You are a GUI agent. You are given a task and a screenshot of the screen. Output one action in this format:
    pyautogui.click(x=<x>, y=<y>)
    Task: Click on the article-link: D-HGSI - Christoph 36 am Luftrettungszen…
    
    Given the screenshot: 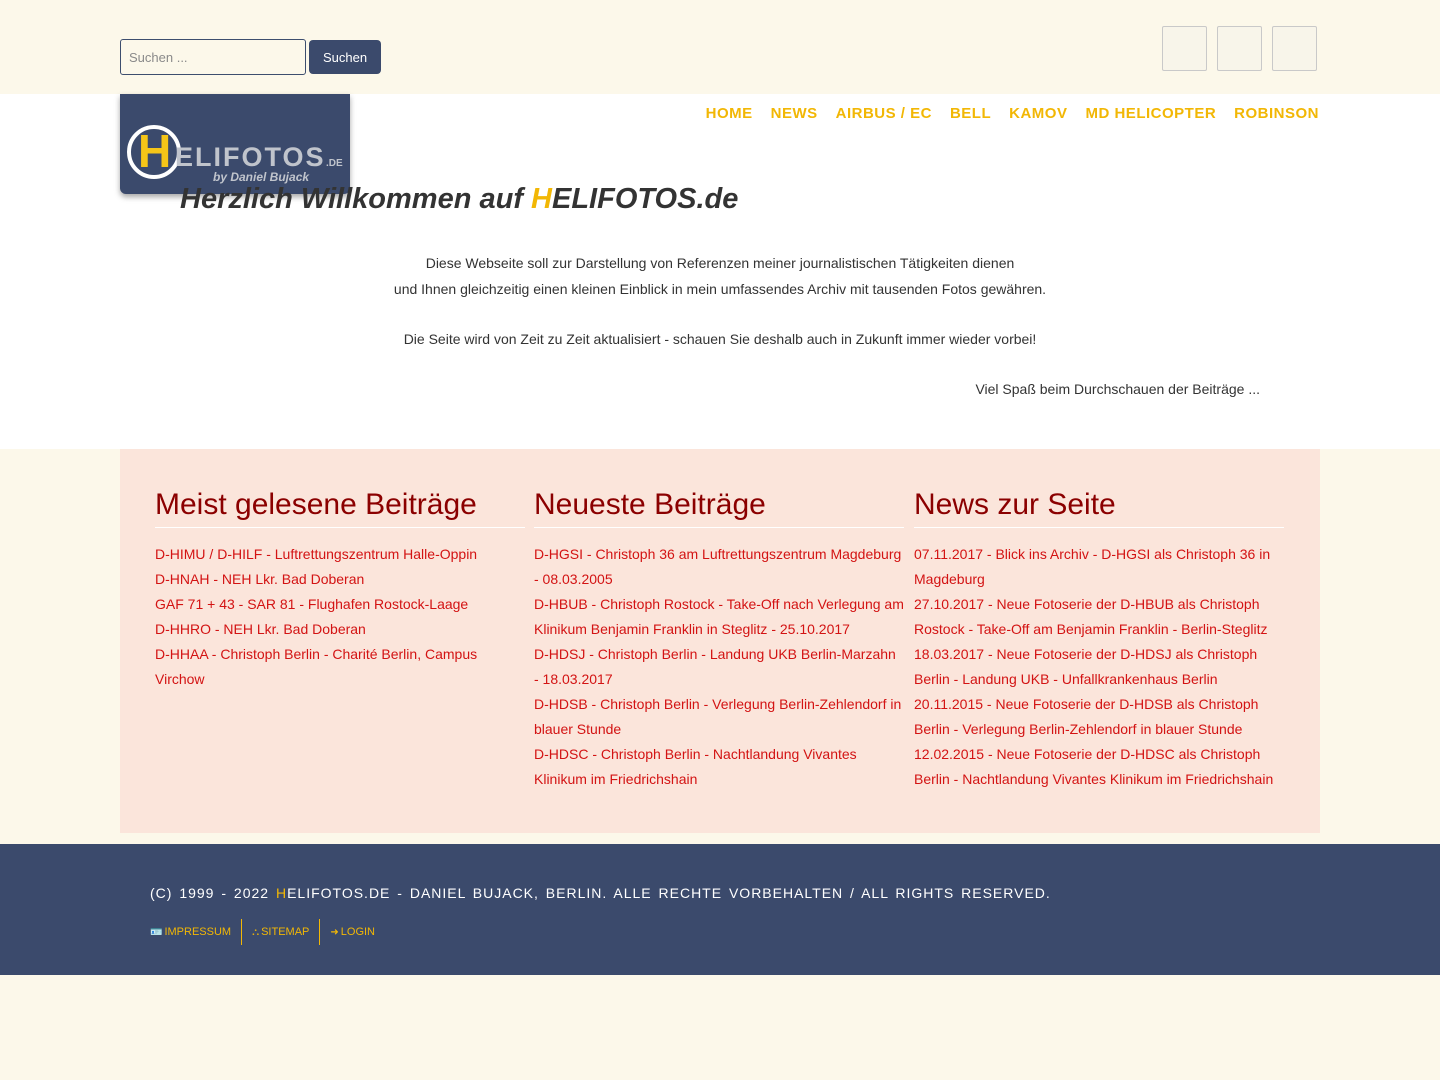 What is the action you would take?
    pyautogui.click(x=719, y=567)
    